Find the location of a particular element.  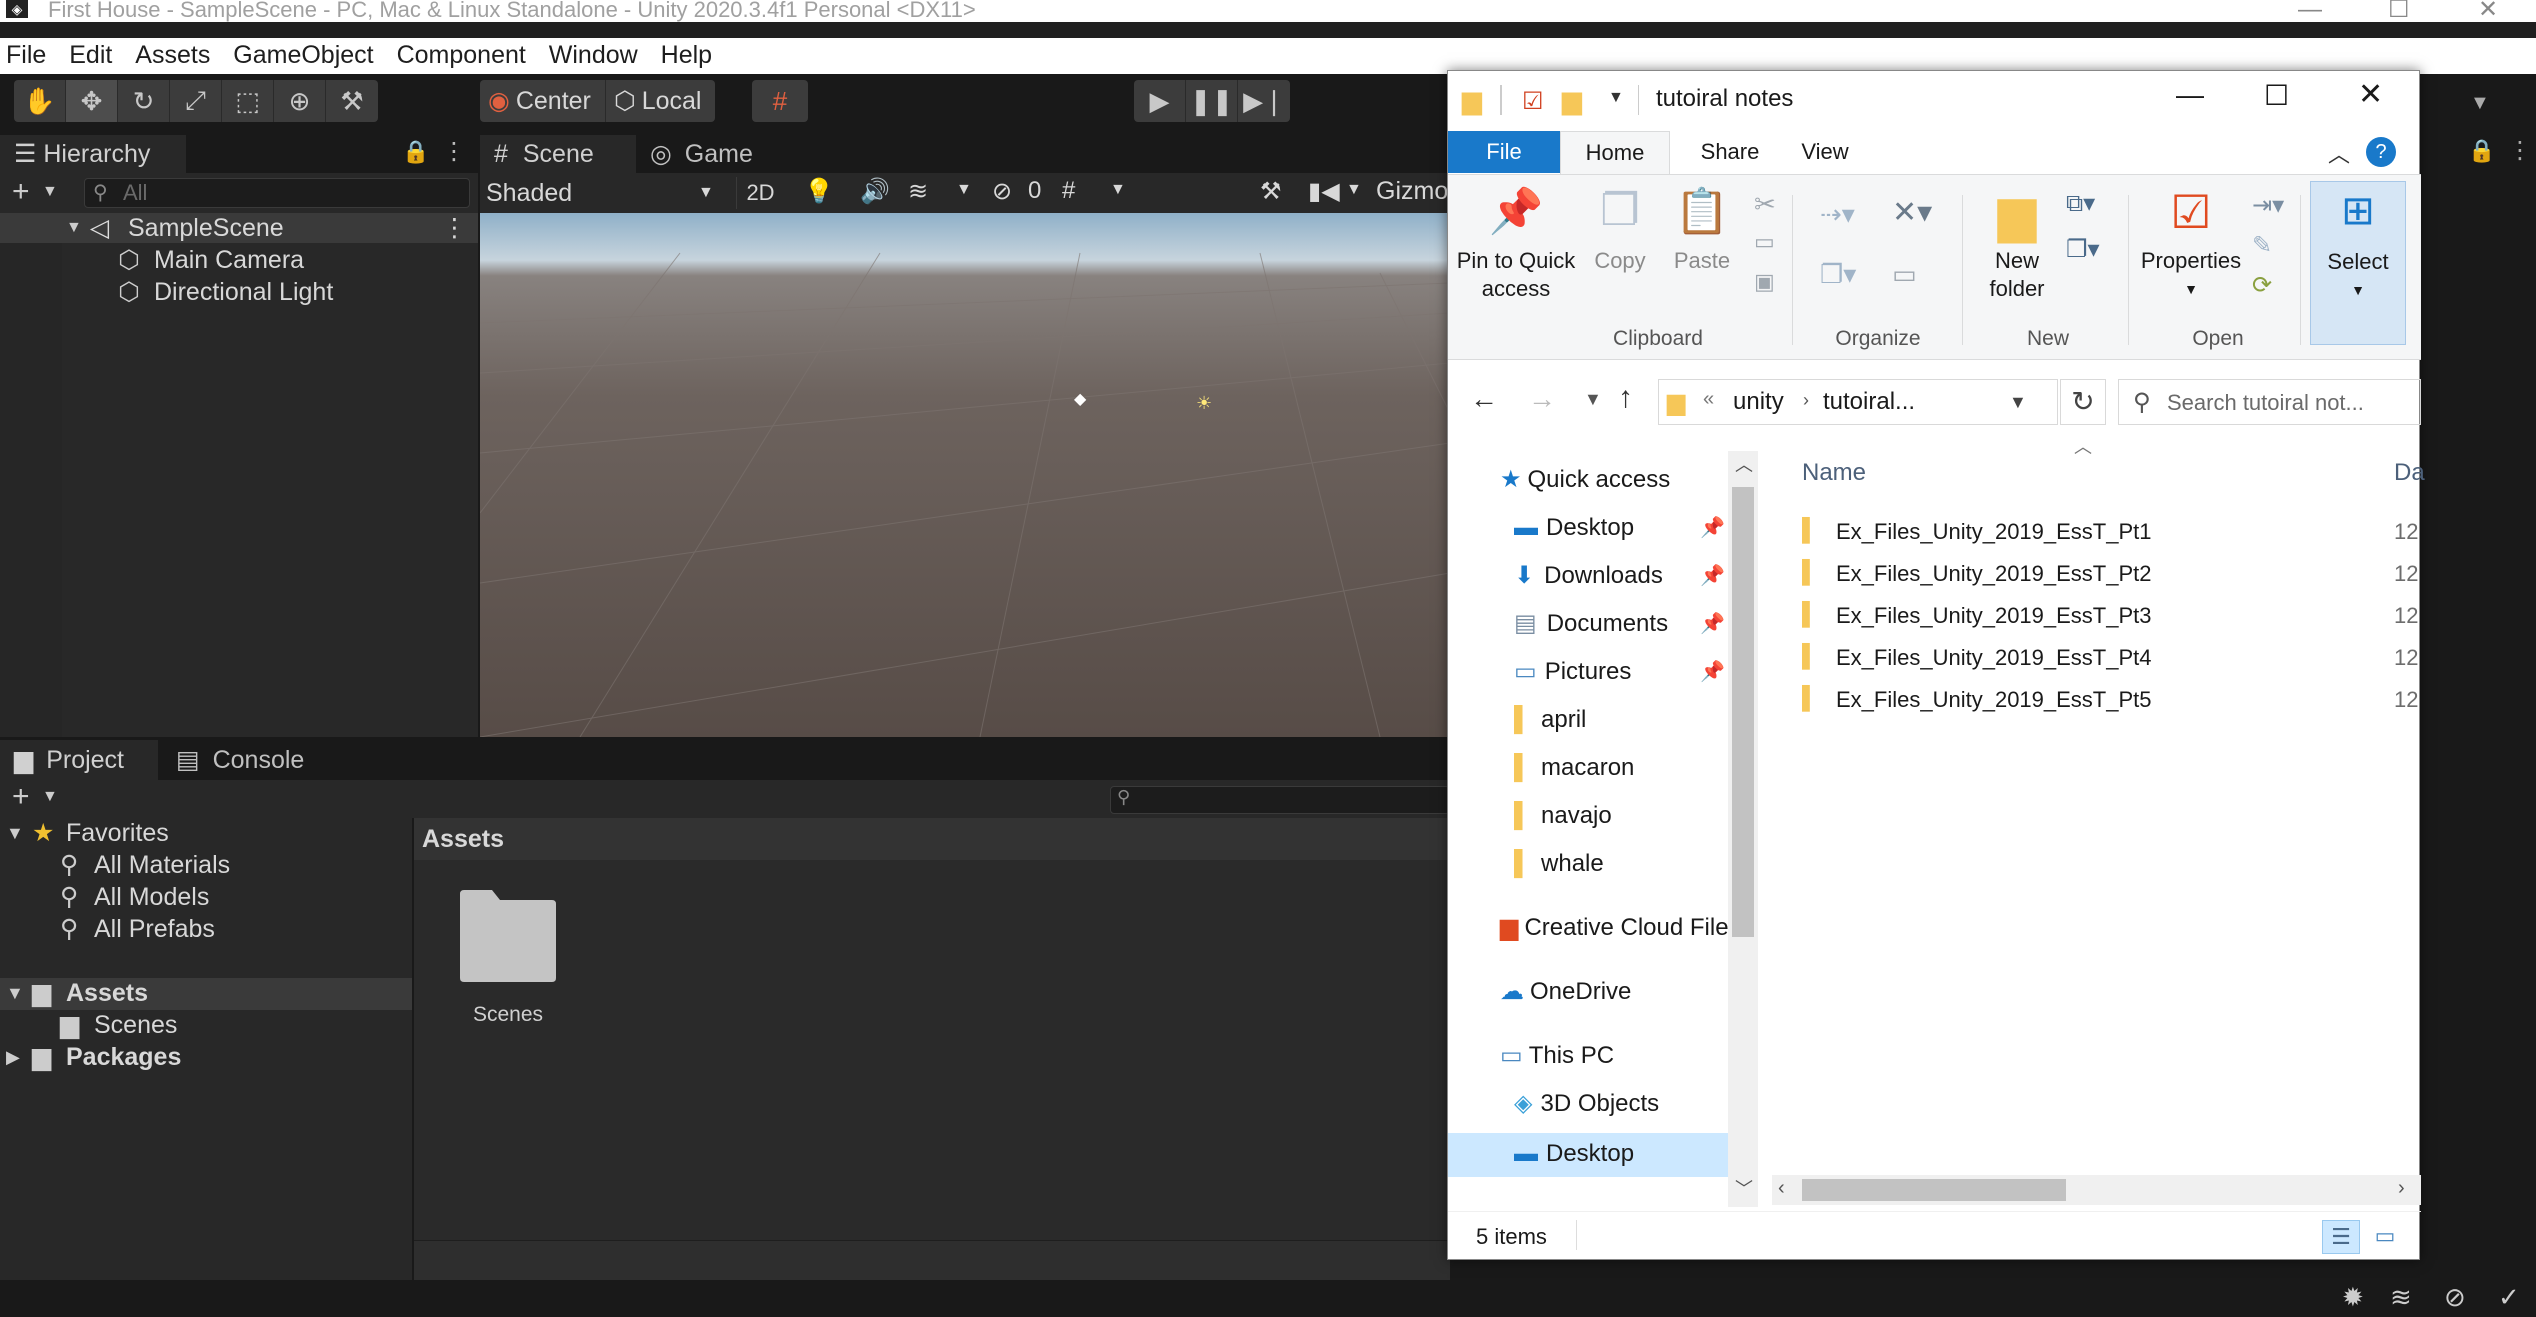

tab-console: ▤ Console is located at coordinates (242, 760).